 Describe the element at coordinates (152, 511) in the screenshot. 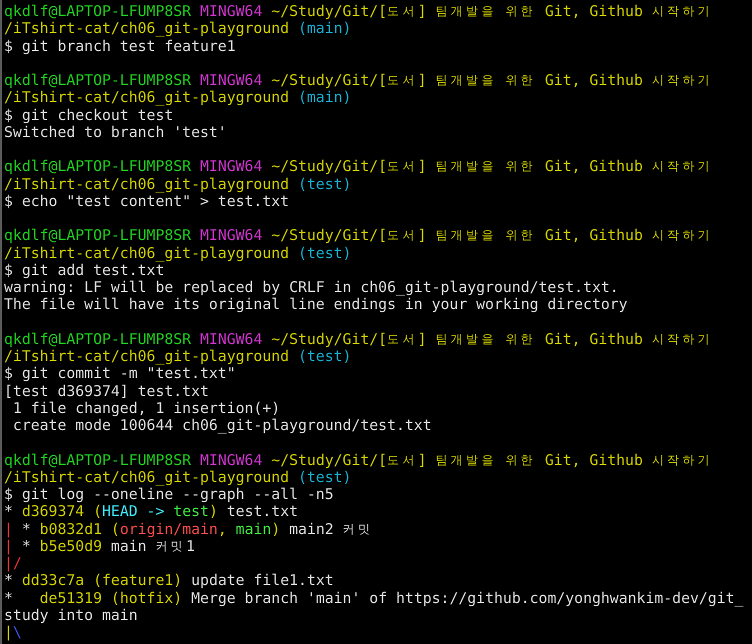

I see `terminal-line: * d369374 (HEAD -> test) test.txt` at that location.